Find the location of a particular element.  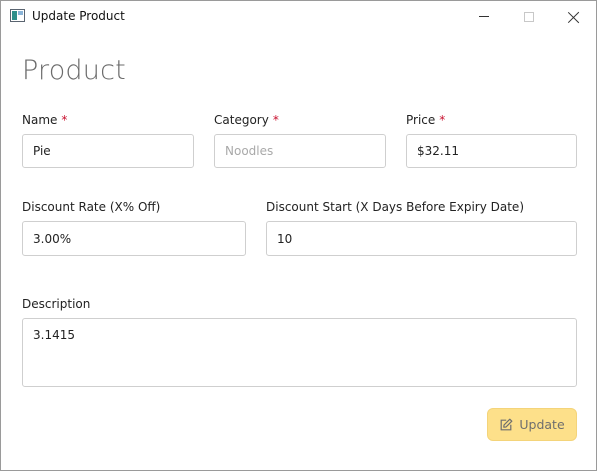

app-window-icon is located at coordinates (17, 15).